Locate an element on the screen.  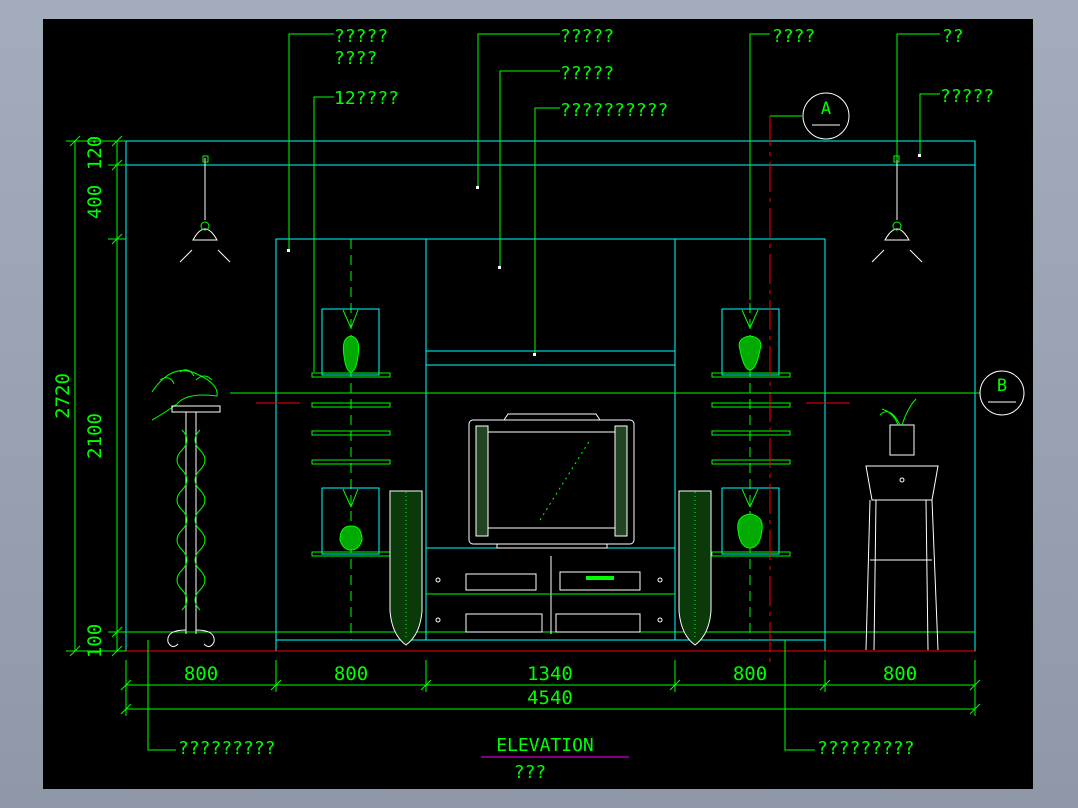
drawing-title: ELEVATION is located at coordinates (545, 745).